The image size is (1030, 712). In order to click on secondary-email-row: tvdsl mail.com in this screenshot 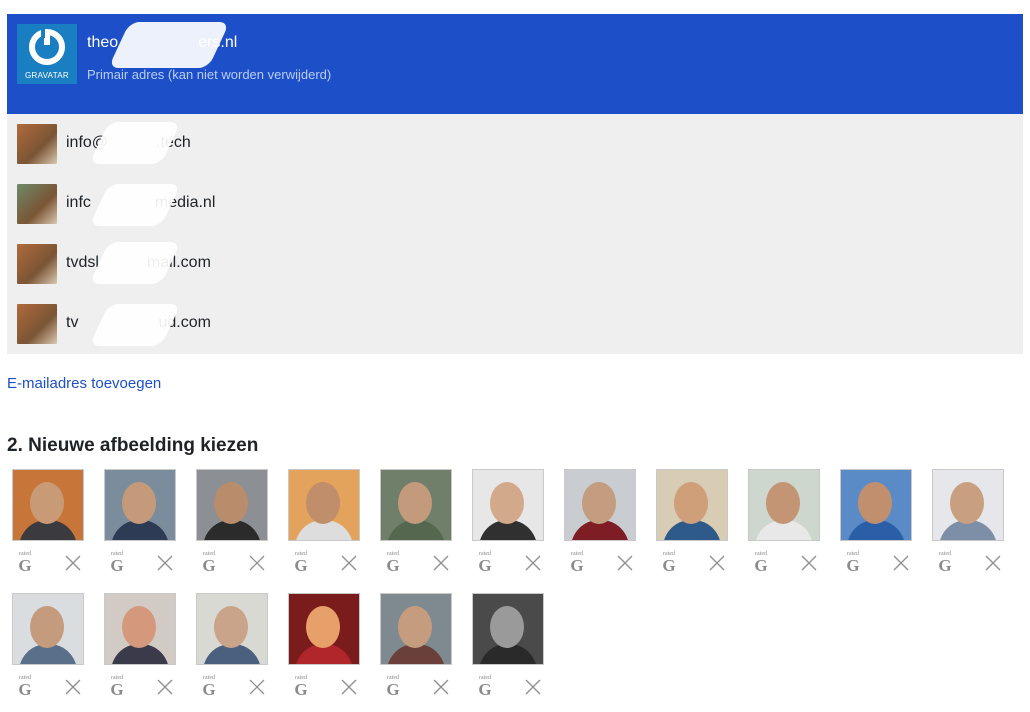, I will do `click(515, 264)`.